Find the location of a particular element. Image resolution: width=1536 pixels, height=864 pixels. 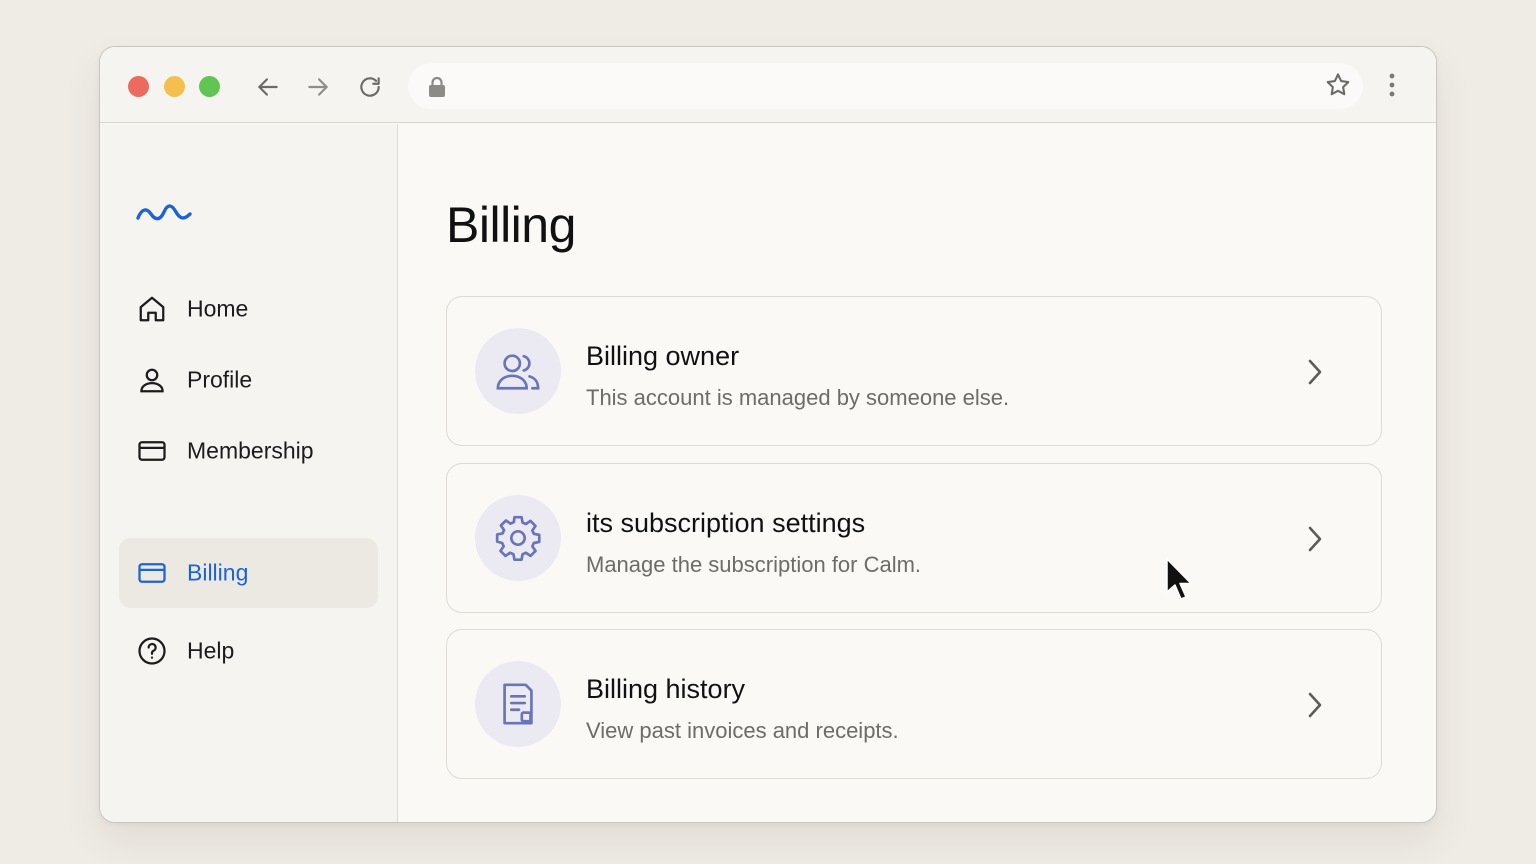

forward-button is located at coordinates (318, 87).